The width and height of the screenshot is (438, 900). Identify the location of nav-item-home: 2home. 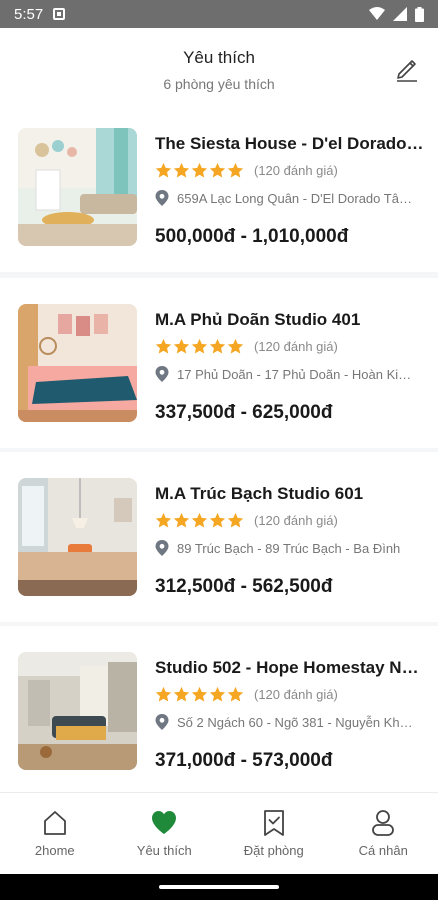
(55, 833).